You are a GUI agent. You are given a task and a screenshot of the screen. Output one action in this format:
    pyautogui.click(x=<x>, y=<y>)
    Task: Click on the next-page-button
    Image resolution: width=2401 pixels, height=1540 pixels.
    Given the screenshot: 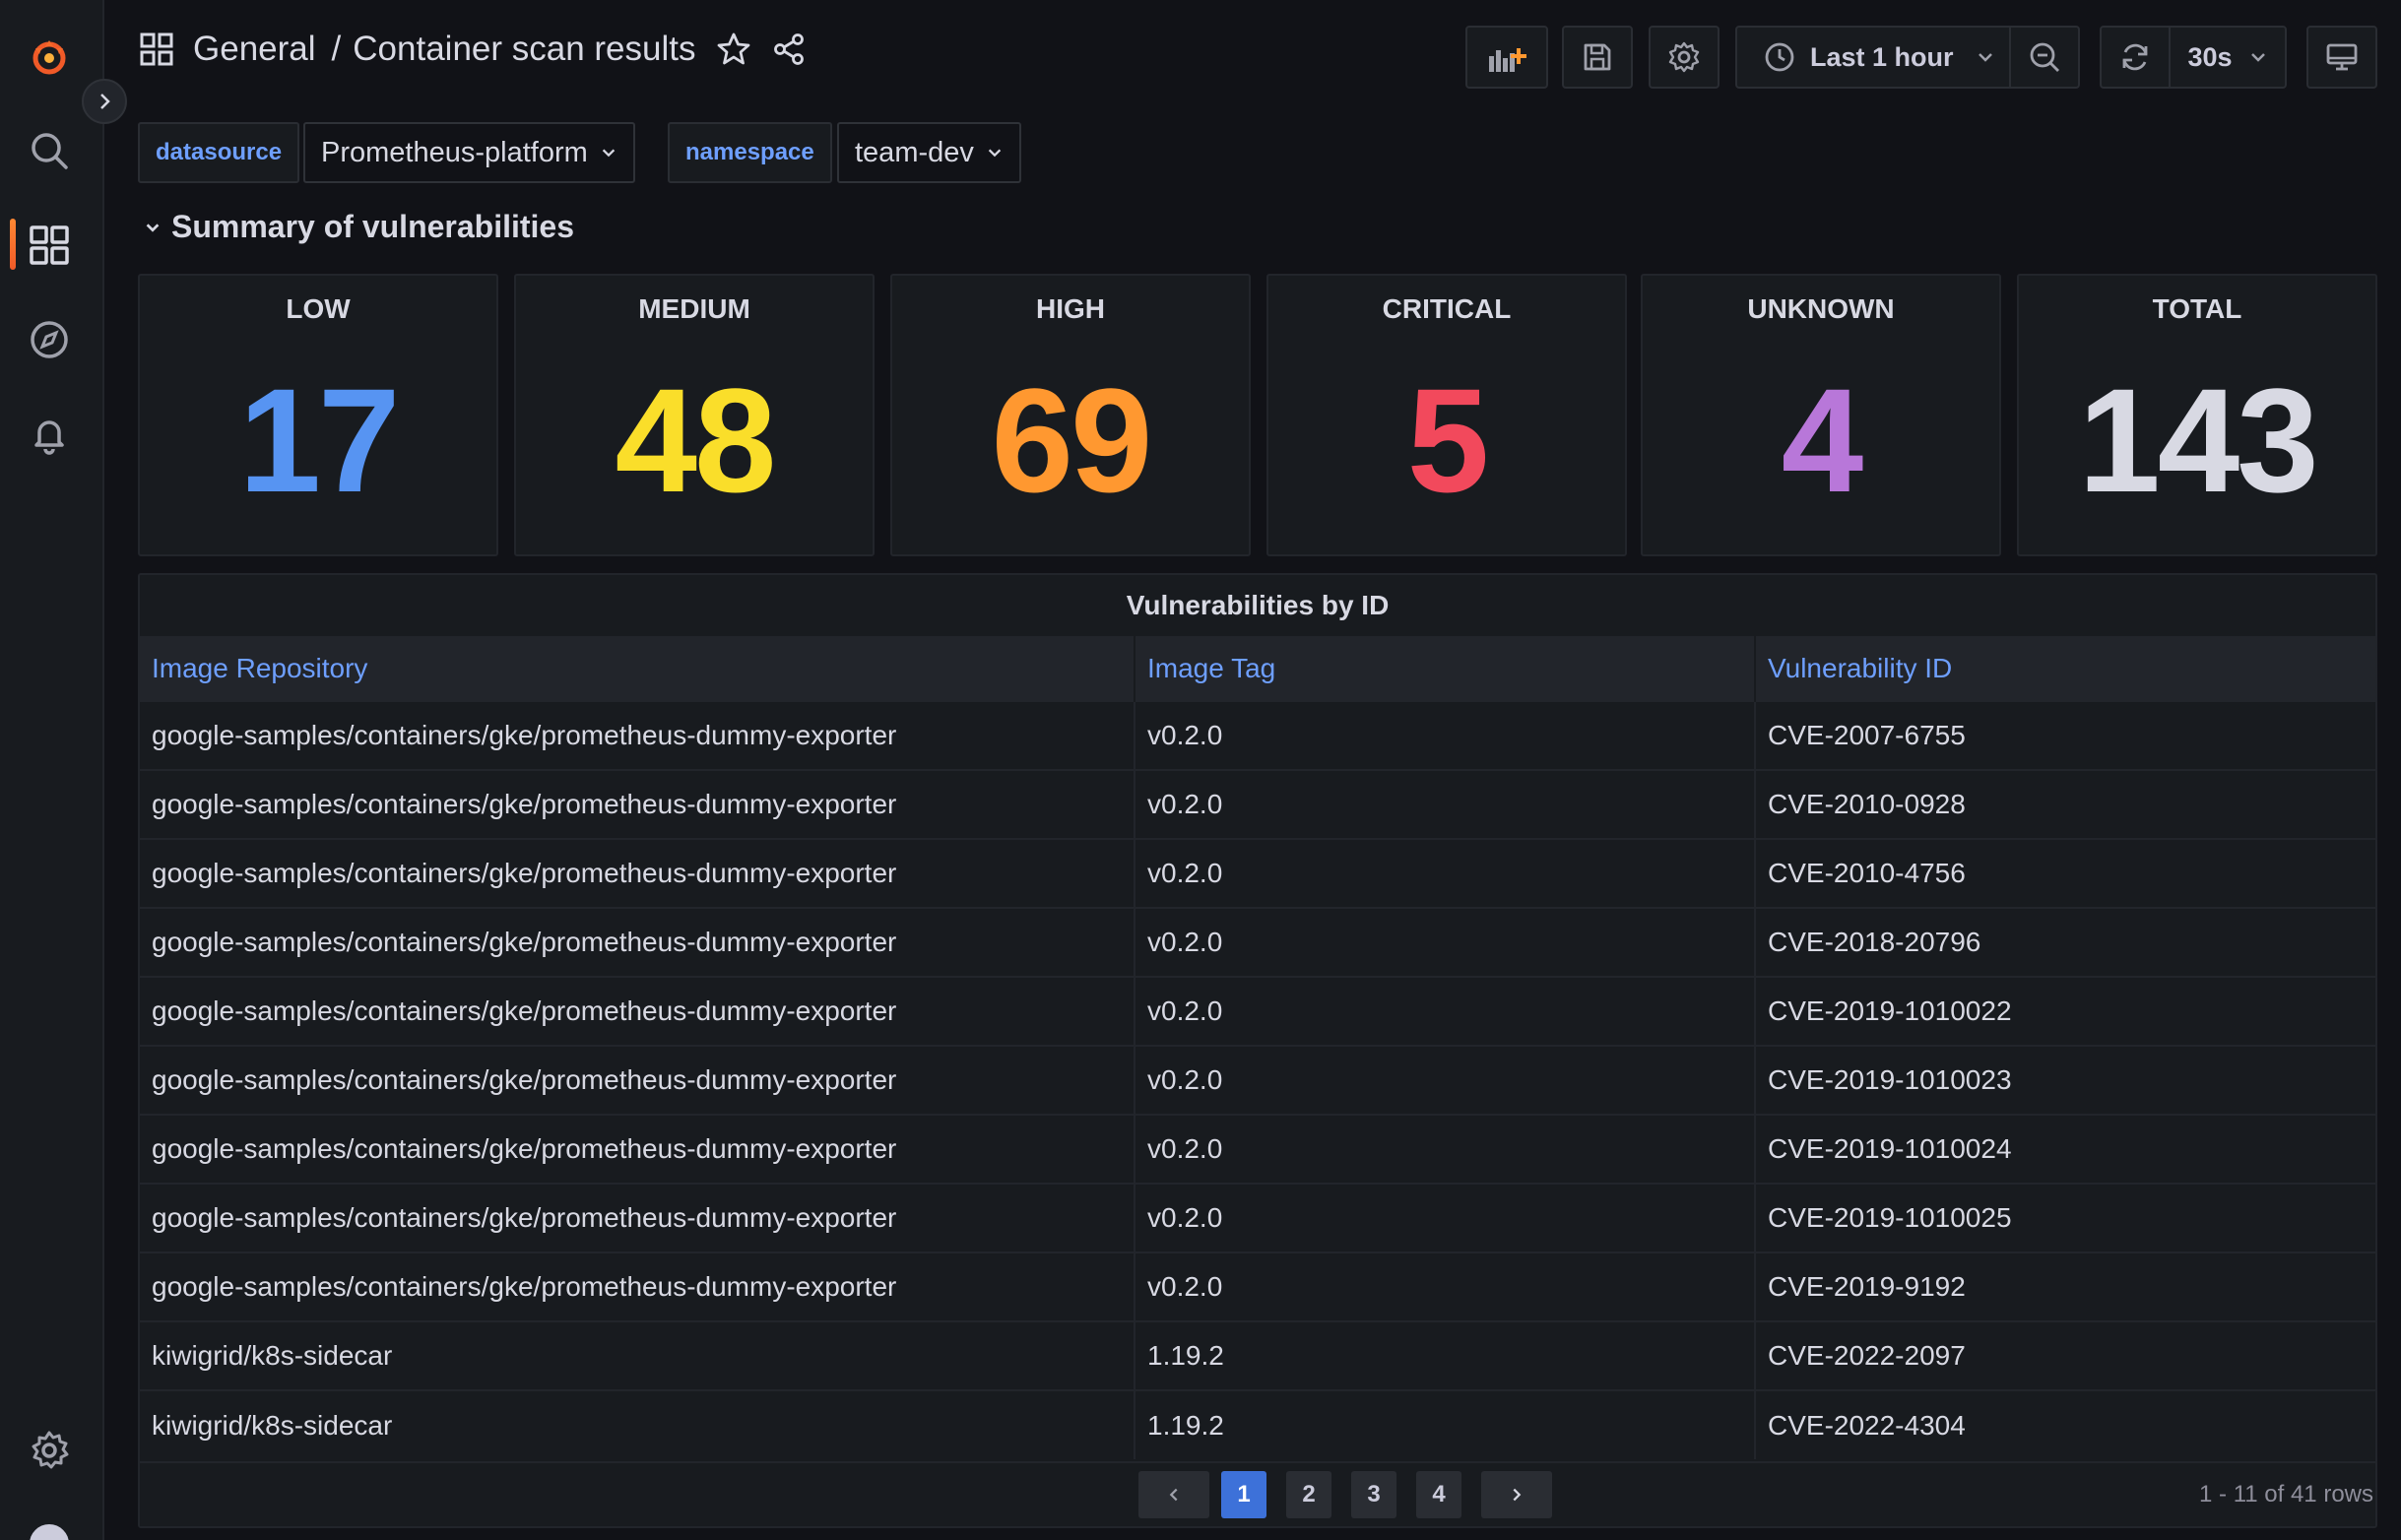 What is the action you would take?
    pyautogui.click(x=1516, y=1494)
    